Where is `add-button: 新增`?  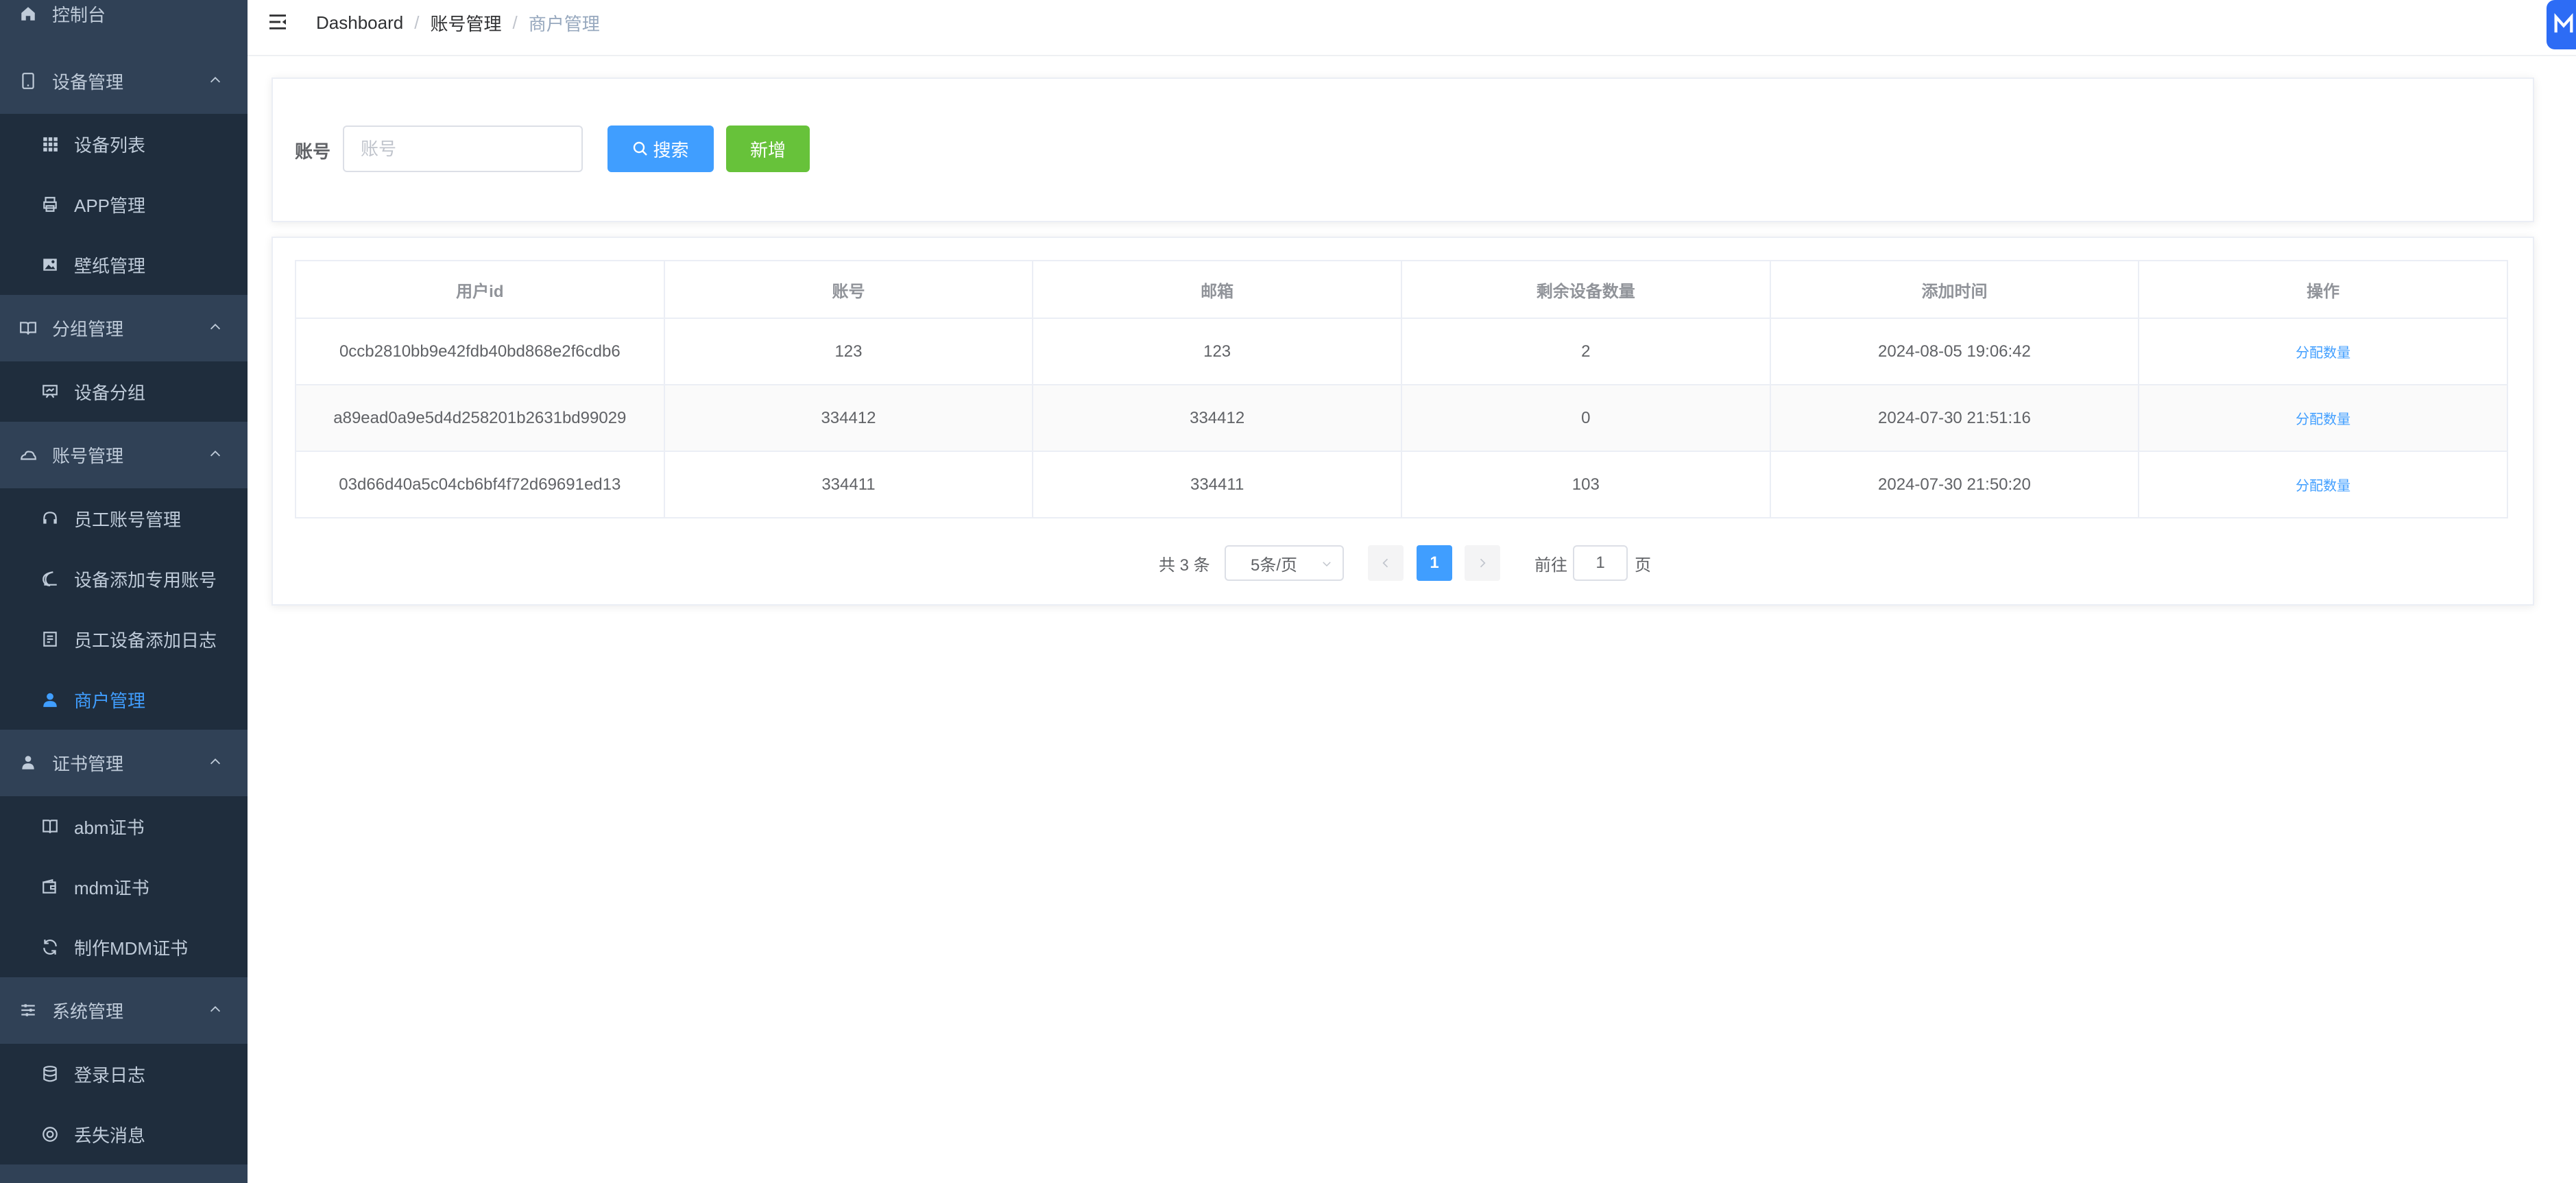
add-button: 新增 is located at coordinates (768, 149).